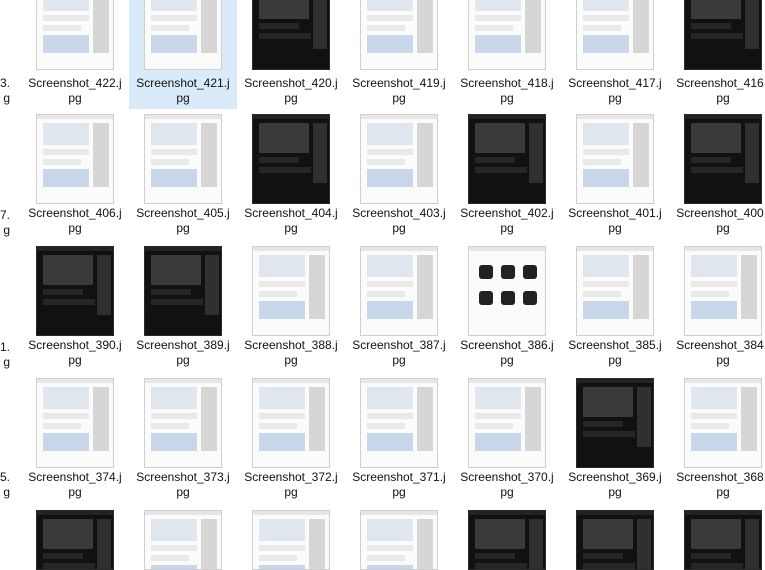 The height and width of the screenshot is (570, 765). I want to click on file-tile: Screenshot_388.j pg, so click(291, 306).